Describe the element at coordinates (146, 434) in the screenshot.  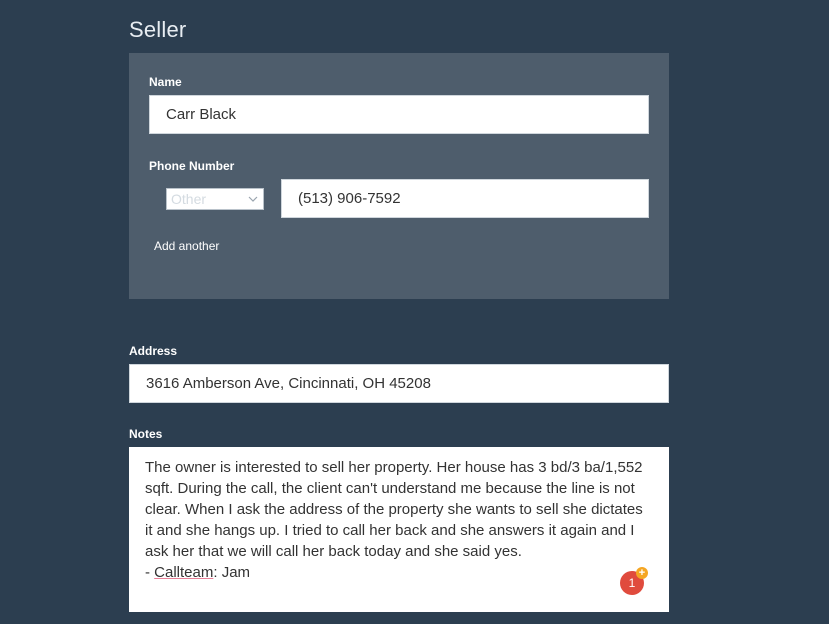
I see `notes-label: Notes` at that location.